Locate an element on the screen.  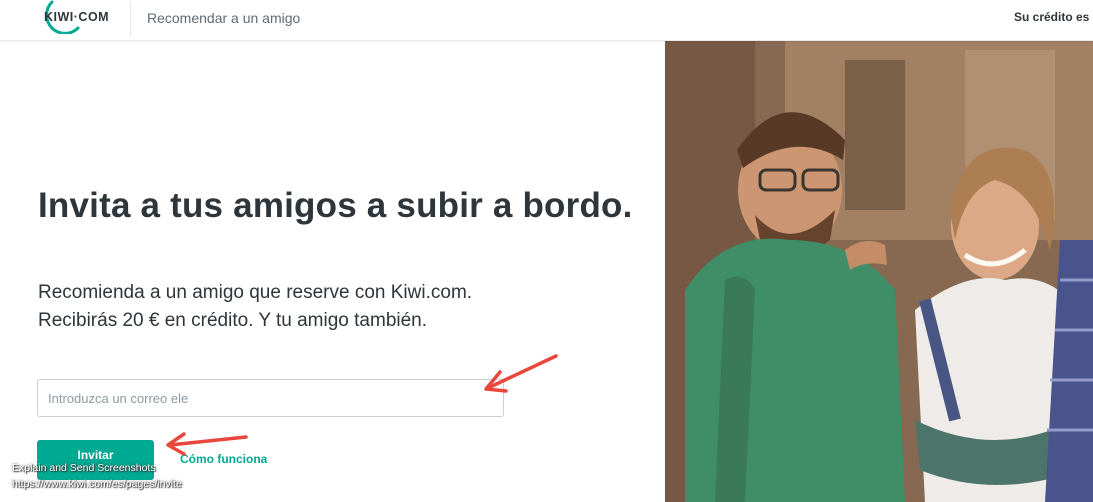
kiwi-logo: KIWI·COM is located at coordinates (76, 17).